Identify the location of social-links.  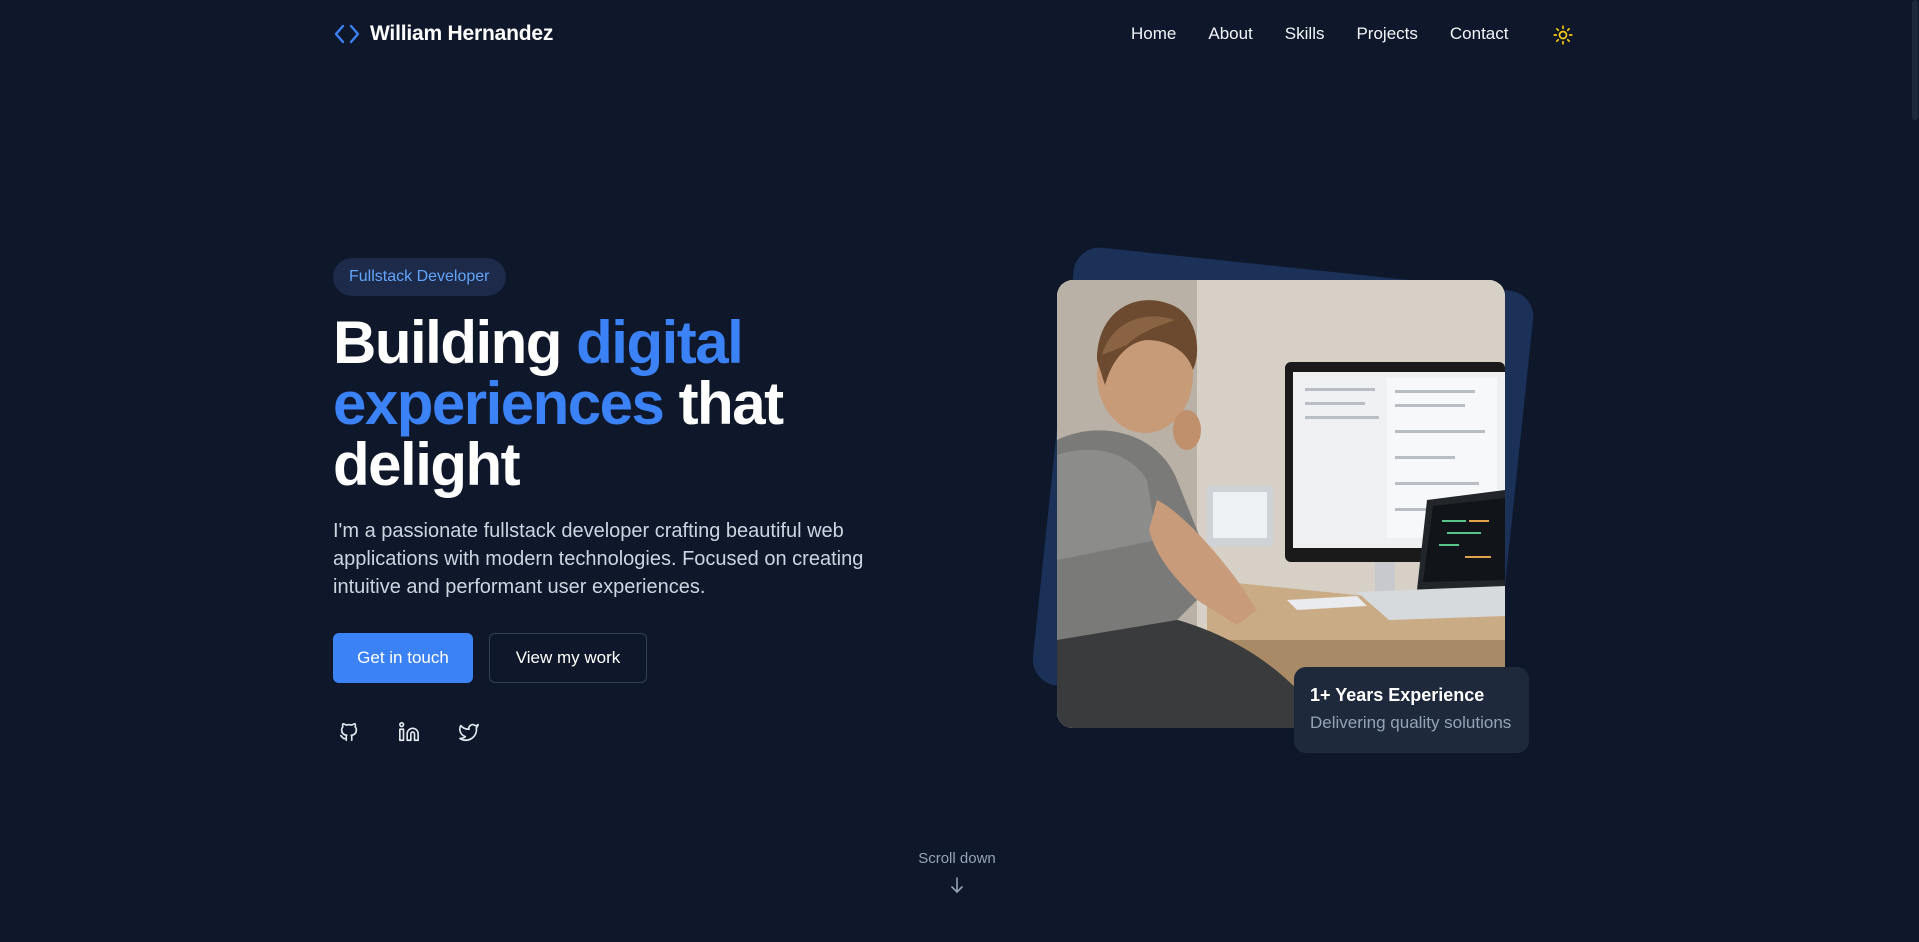
(409, 732).